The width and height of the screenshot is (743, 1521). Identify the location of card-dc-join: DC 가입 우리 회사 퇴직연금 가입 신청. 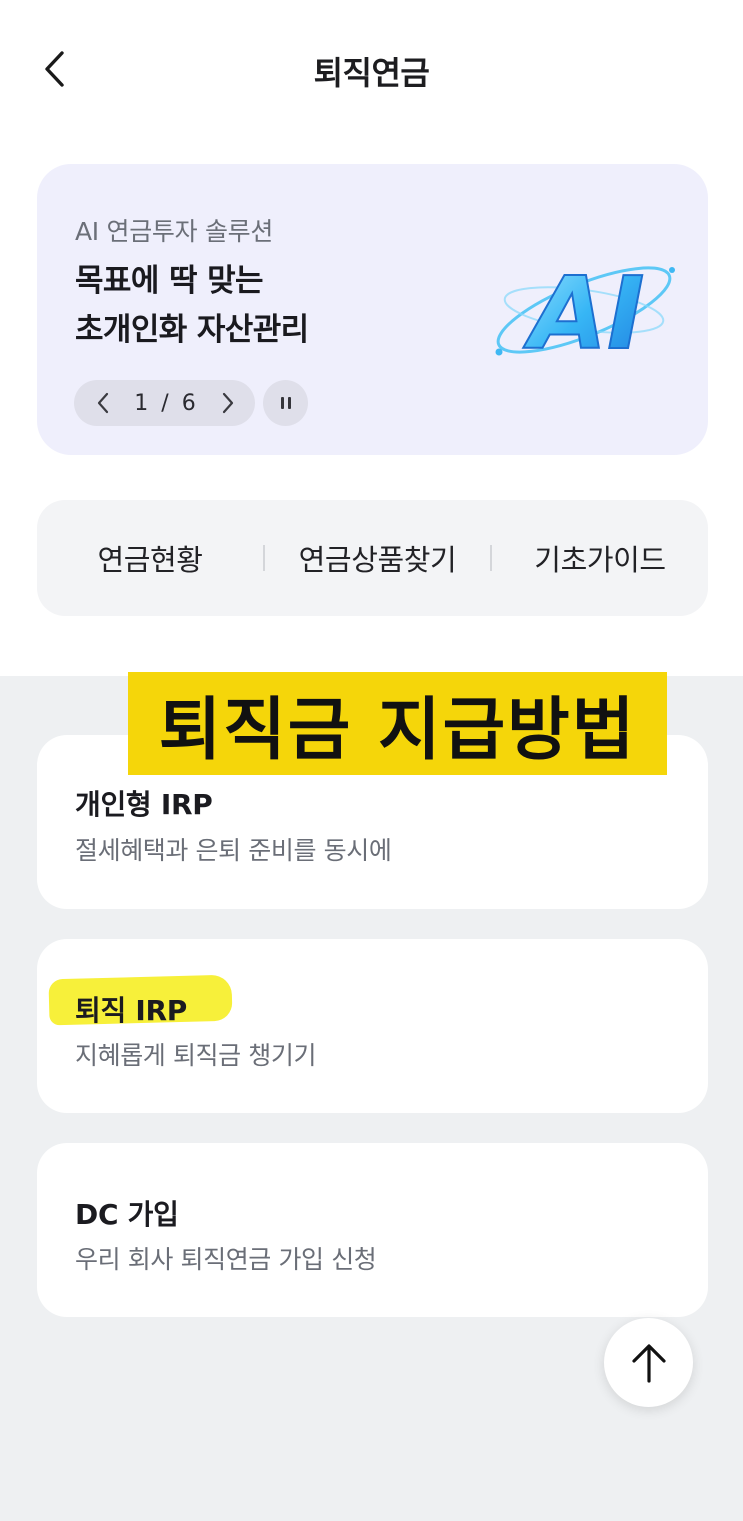
(372, 1230).